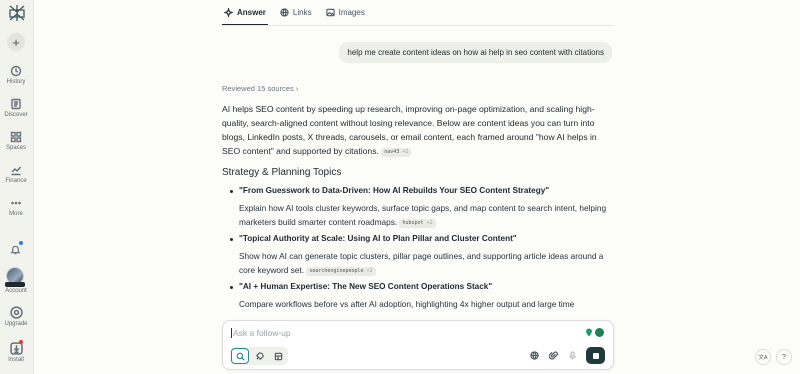 This screenshot has width=800, height=374. I want to click on tab-images: Images, so click(345, 12).